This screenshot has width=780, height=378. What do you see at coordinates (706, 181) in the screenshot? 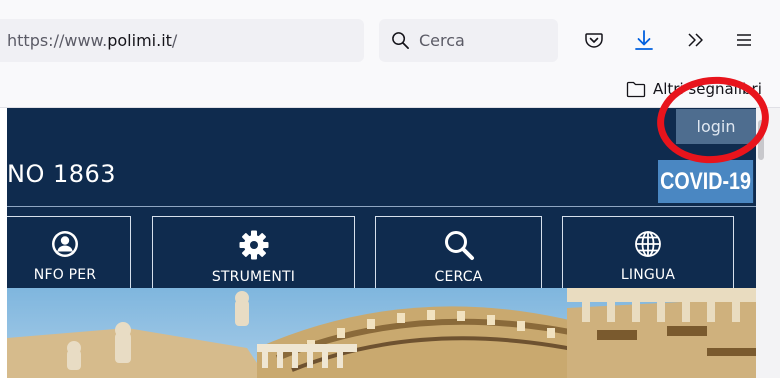
I see `covid-banner: COVID-19` at bounding box center [706, 181].